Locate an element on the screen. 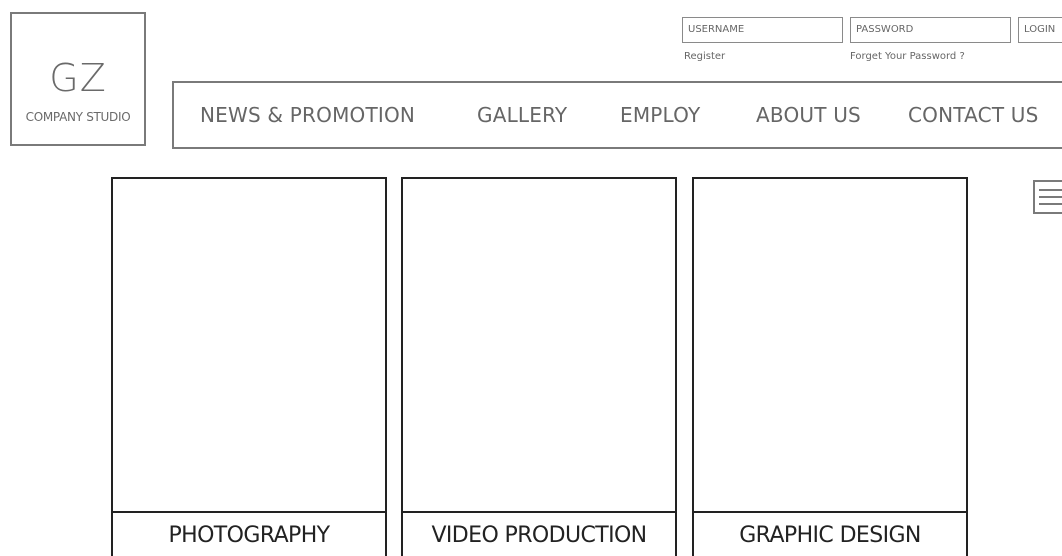 This screenshot has height=556, width=1062. card-label: GRAPHIC DESIGN is located at coordinates (830, 535).